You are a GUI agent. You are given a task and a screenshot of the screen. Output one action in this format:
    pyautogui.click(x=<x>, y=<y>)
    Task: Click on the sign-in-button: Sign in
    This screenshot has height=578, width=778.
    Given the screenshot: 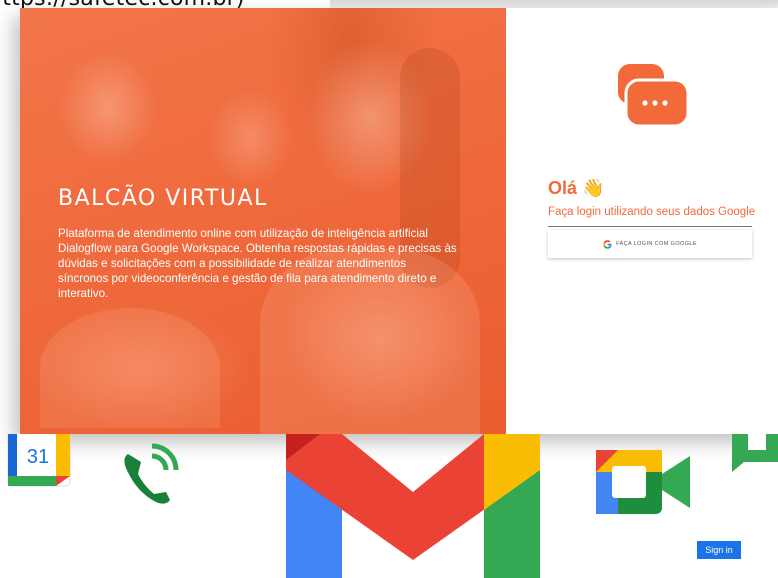 What is the action you would take?
    pyautogui.click(x=719, y=550)
    